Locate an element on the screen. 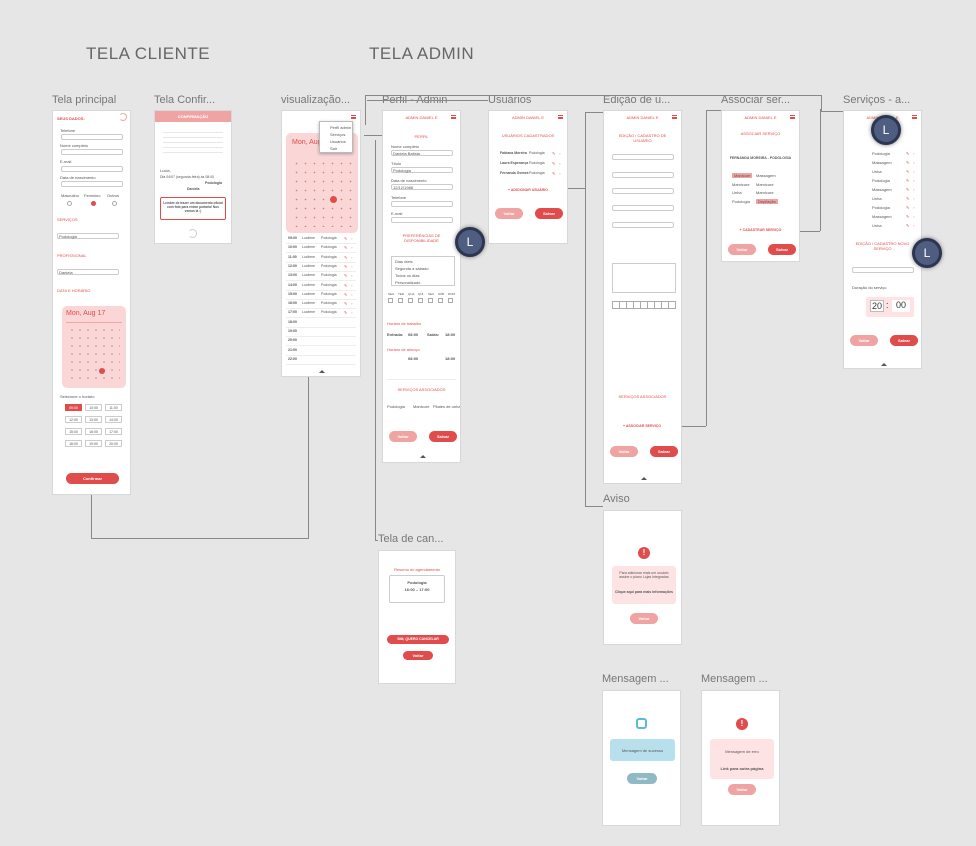 The width and height of the screenshot is (976, 846). visual-selected-day is located at coordinates (333, 199).